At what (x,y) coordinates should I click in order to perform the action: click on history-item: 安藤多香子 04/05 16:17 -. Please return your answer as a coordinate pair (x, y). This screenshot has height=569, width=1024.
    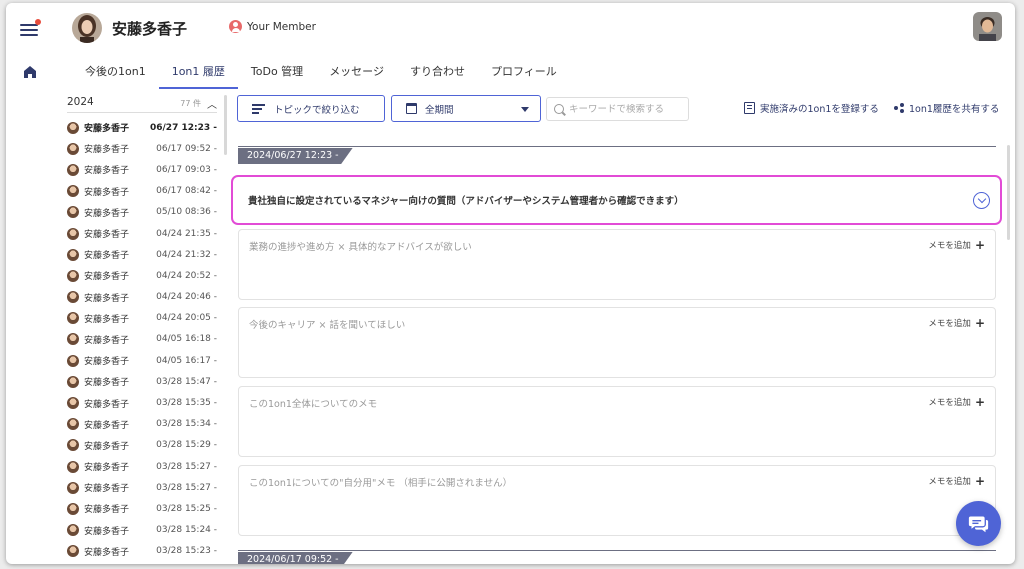
    Looking at the image, I should click on (142, 360).